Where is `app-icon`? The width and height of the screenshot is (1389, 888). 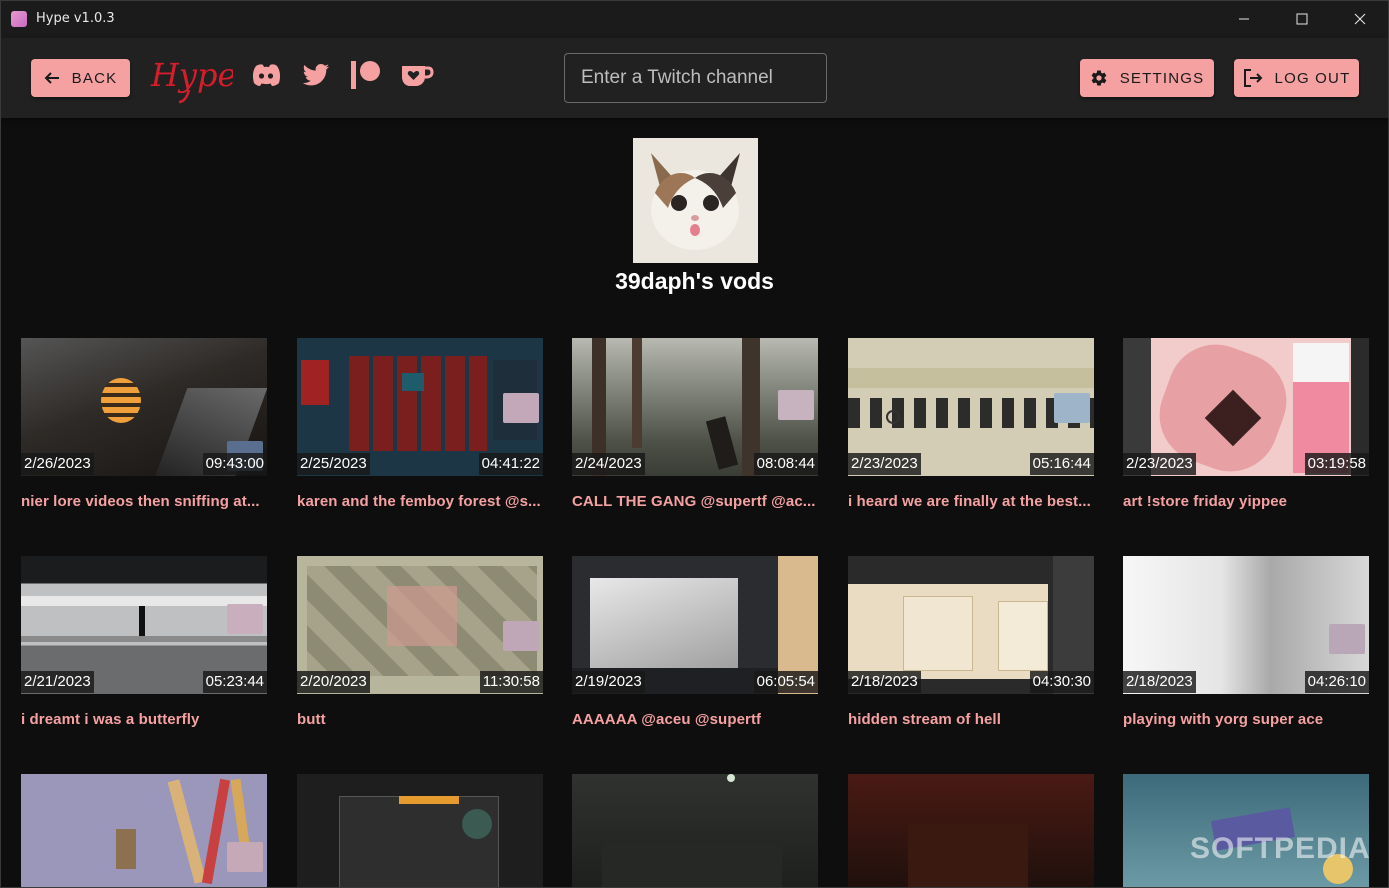
app-icon is located at coordinates (19, 18).